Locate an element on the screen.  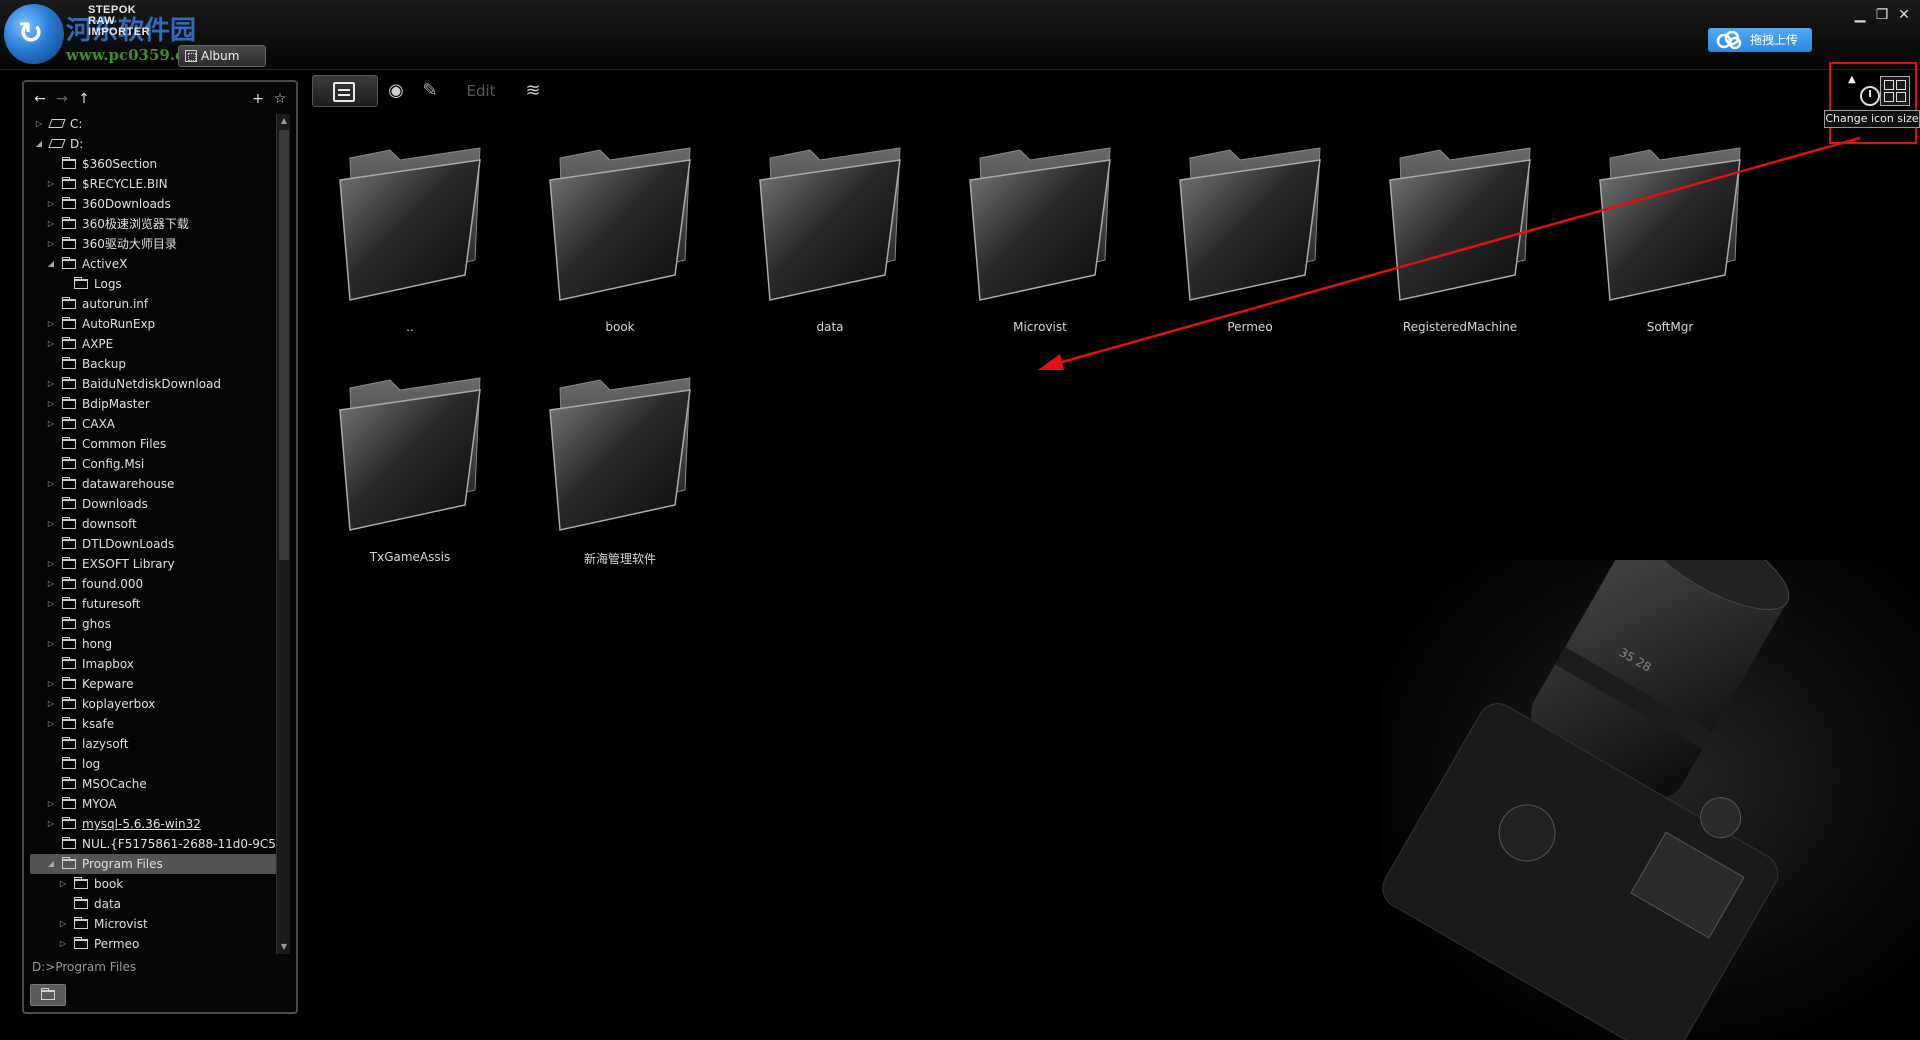
main-toolbar: ◉ ✎ Edit ≋ is located at coordinates (434, 91).